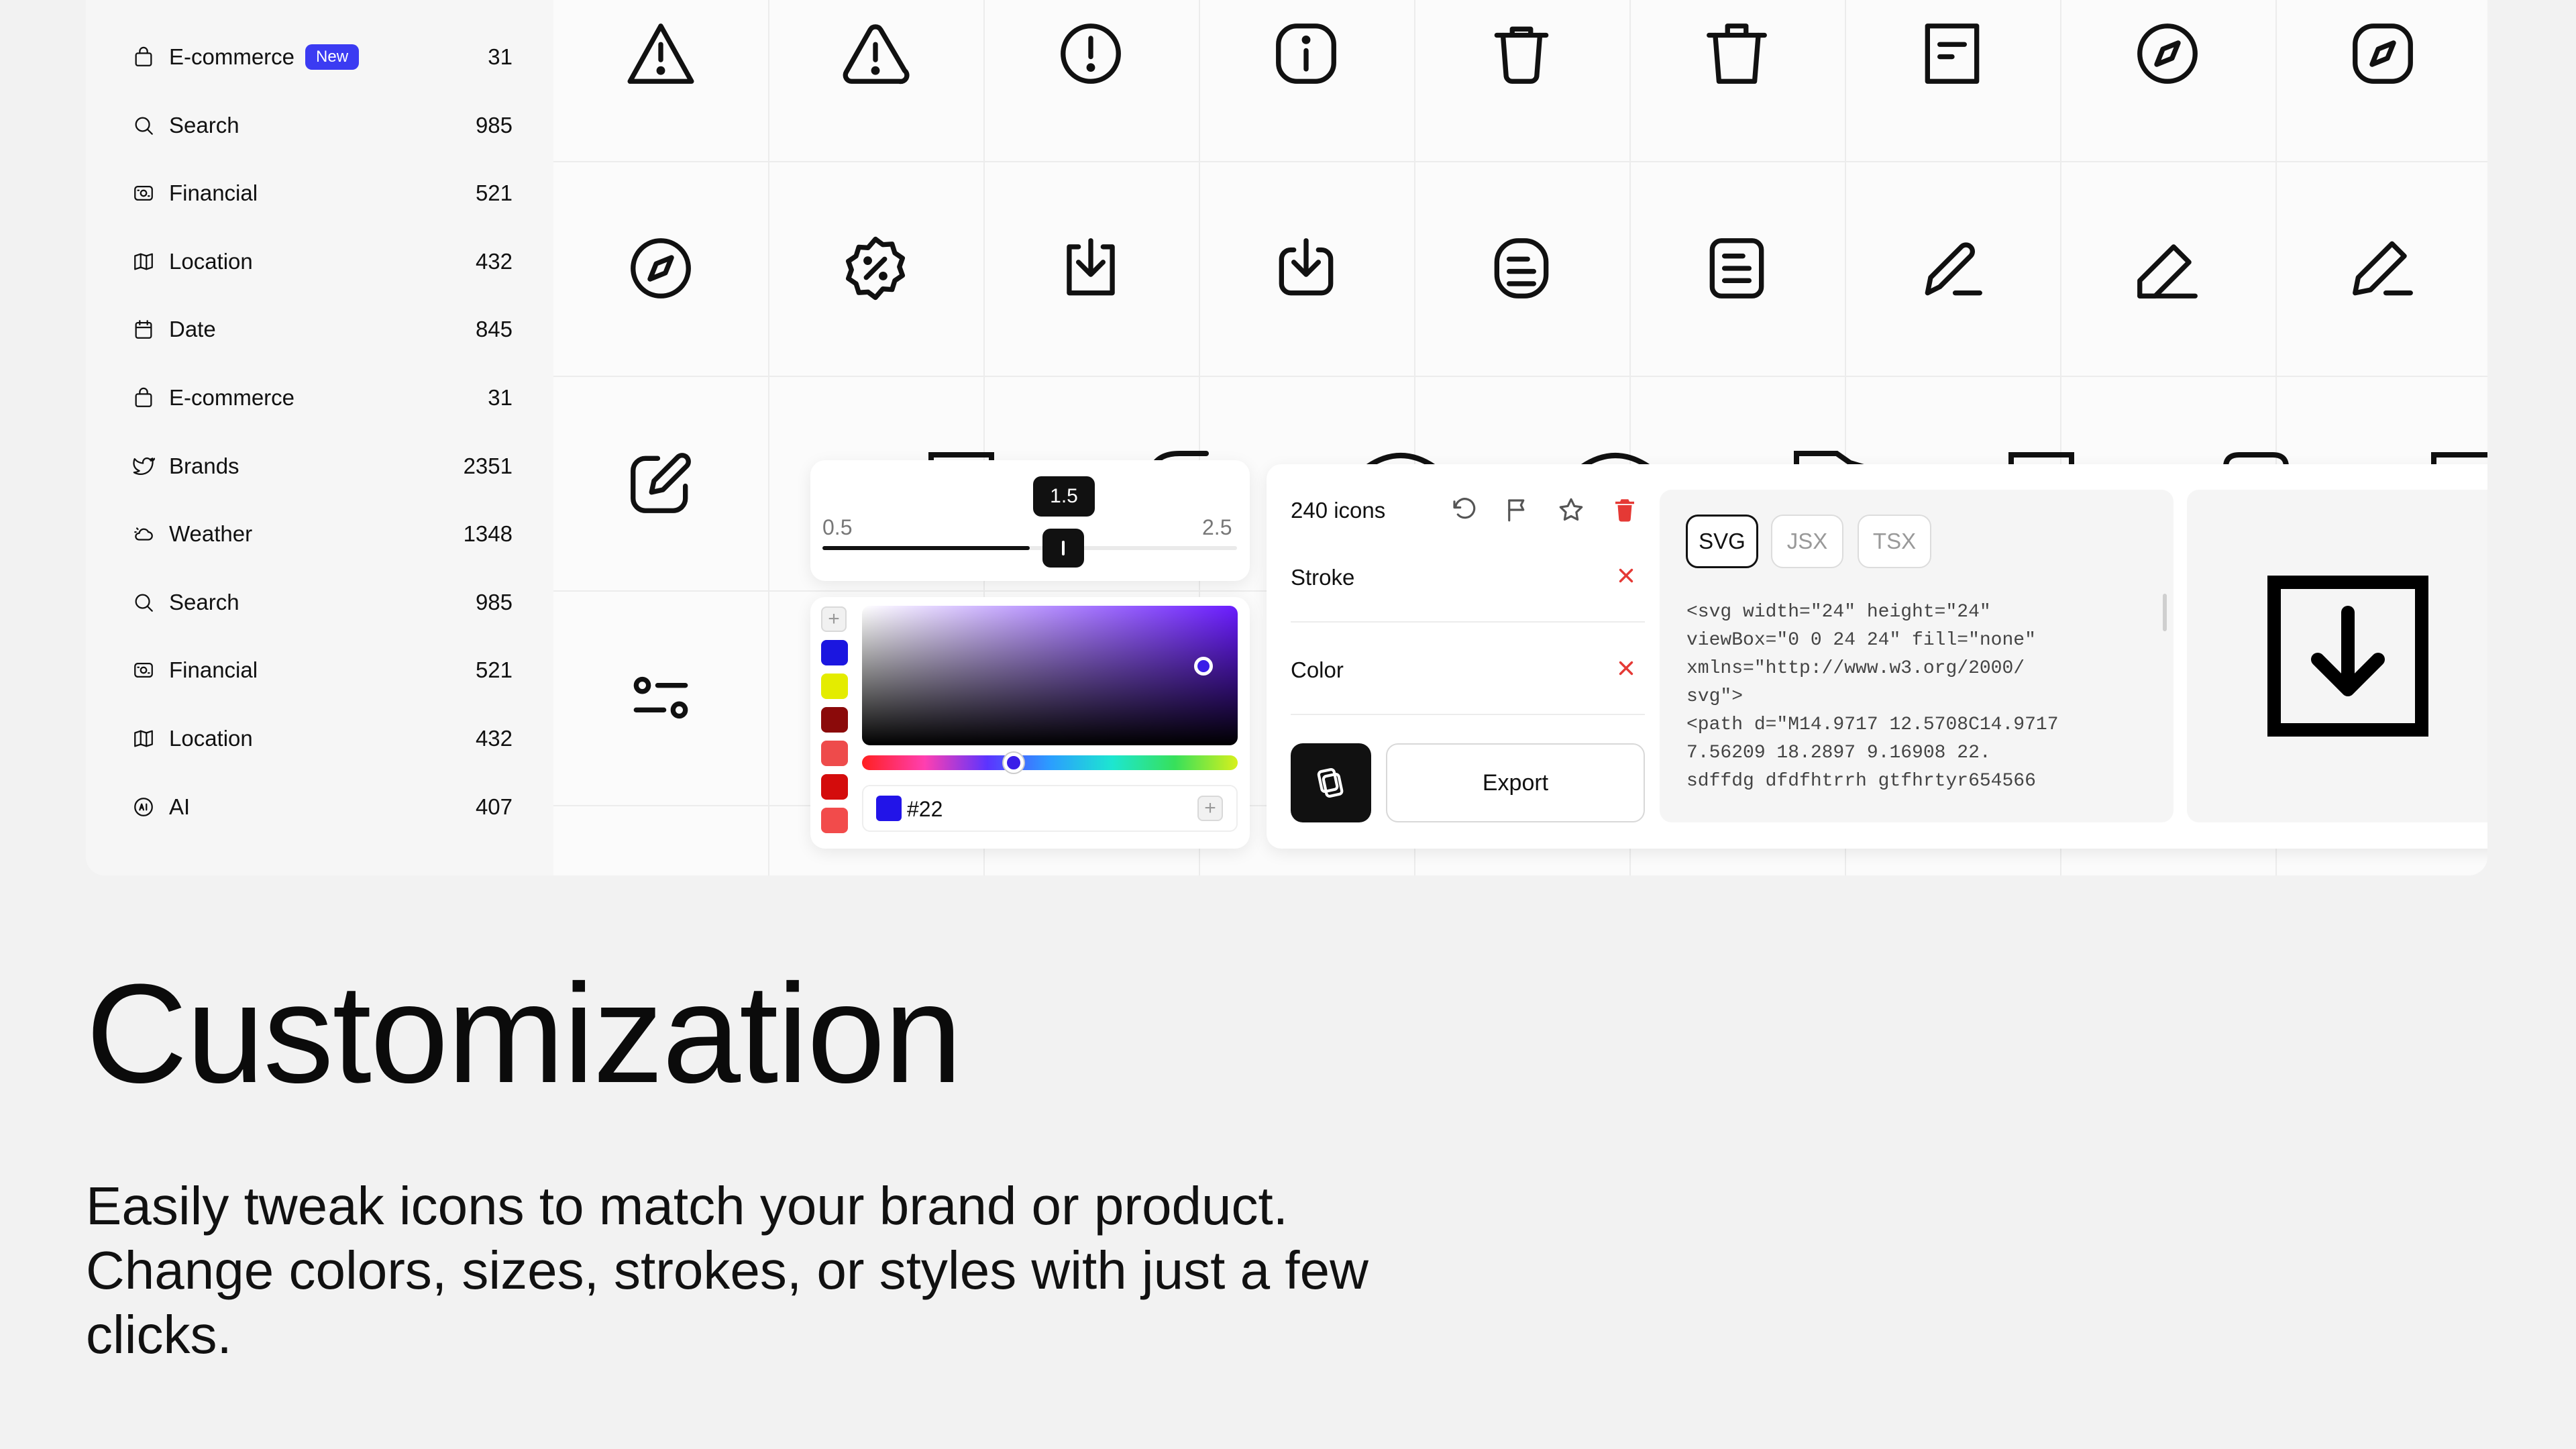  What do you see at coordinates (1838, 612) in the screenshot?
I see `code-line: <svg width="24" height="24"` at bounding box center [1838, 612].